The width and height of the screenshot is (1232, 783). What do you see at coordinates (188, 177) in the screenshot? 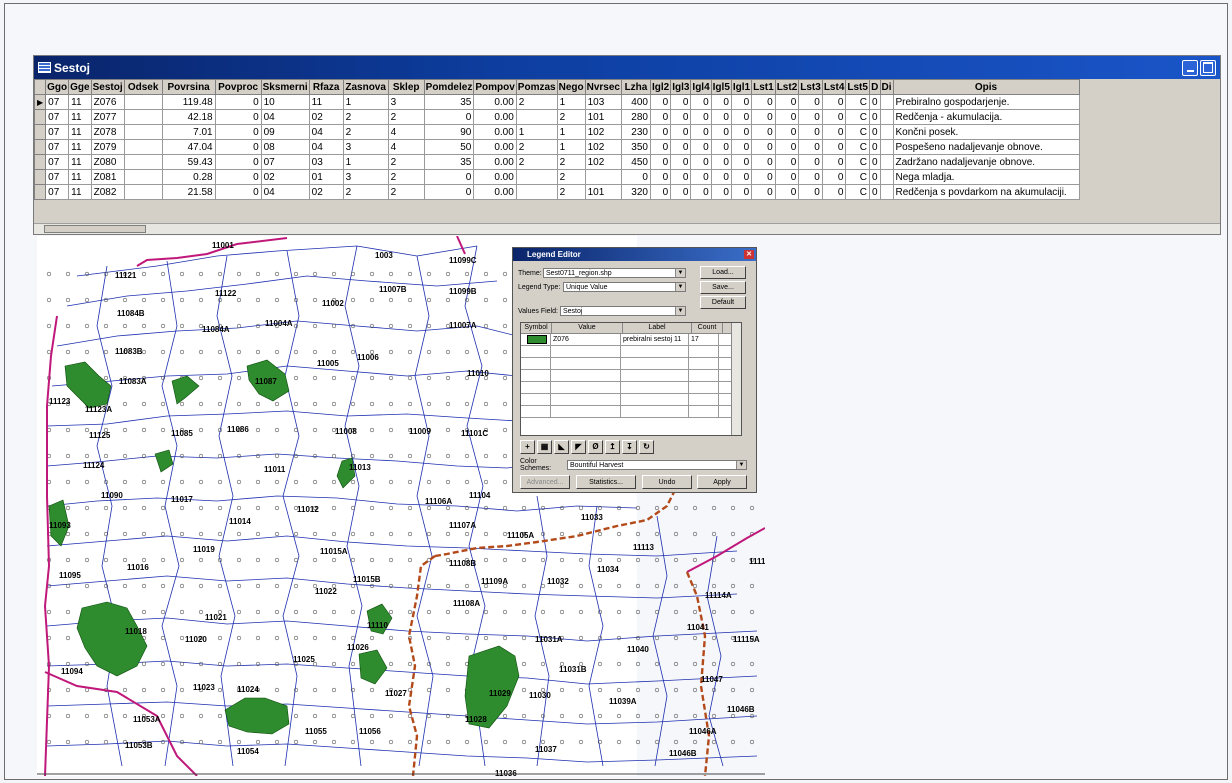
I see `table-cell-povrsina: 0.28` at bounding box center [188, 177].